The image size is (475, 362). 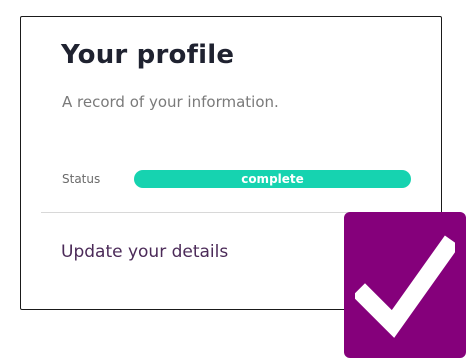 I want to click on checkmark-badge, so click(x=405, y=285).